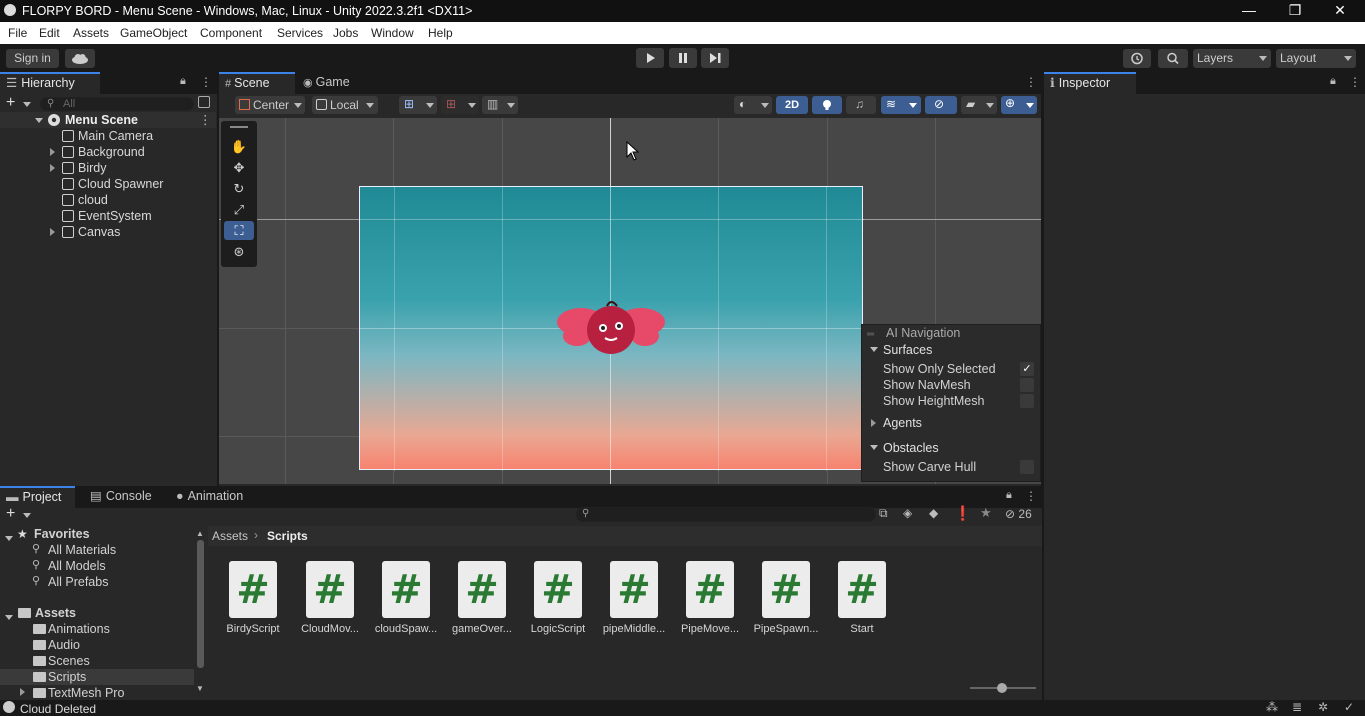 This screenshot has width=1365, height=716. I want to click on favorites-header: Favorites, so click(62, 534).